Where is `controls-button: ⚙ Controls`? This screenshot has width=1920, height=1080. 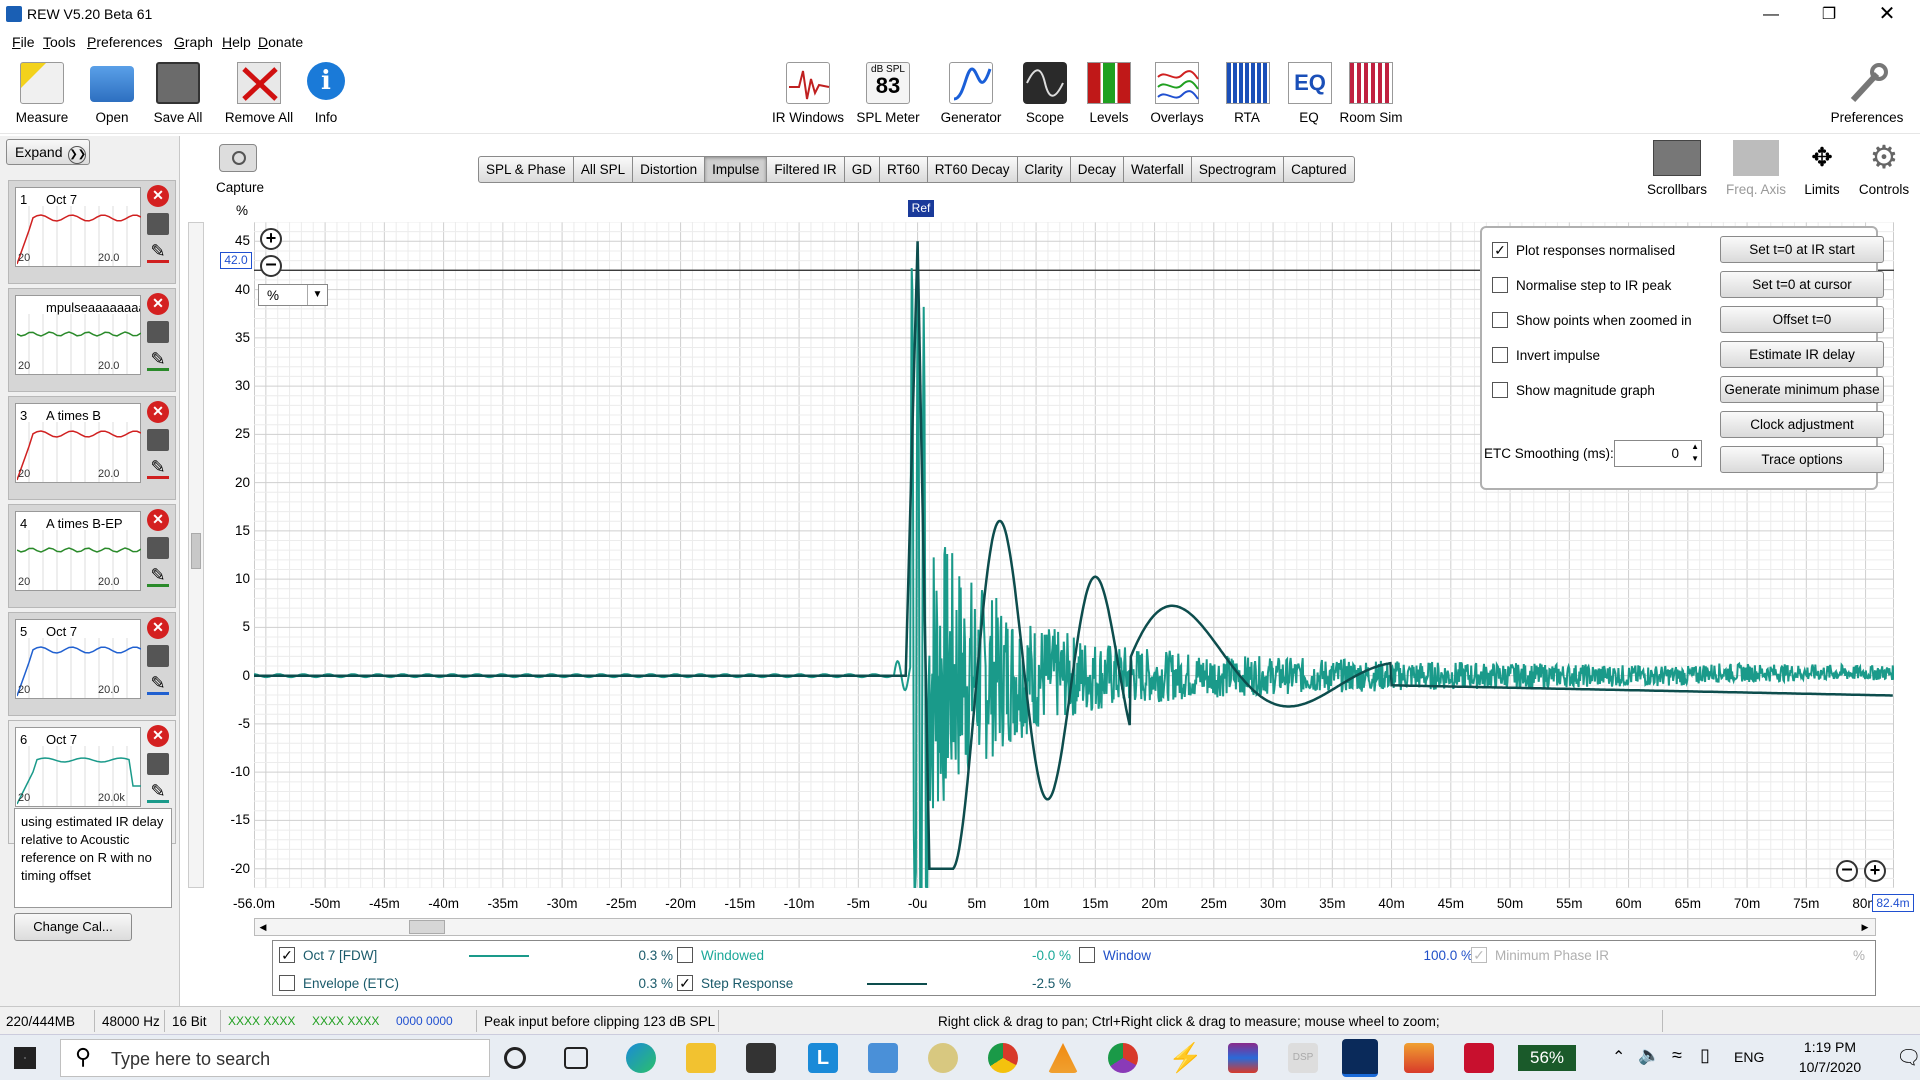
controls-button: ⚙ Controls is located at coordinates (1884, 168).